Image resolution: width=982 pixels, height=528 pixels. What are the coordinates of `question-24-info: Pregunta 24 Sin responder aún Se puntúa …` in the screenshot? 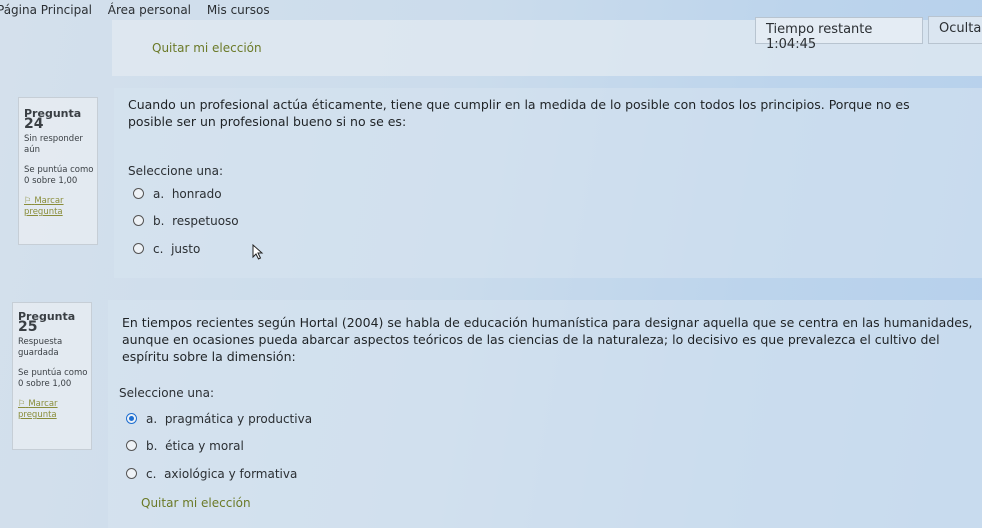 It's located at (58, 171).